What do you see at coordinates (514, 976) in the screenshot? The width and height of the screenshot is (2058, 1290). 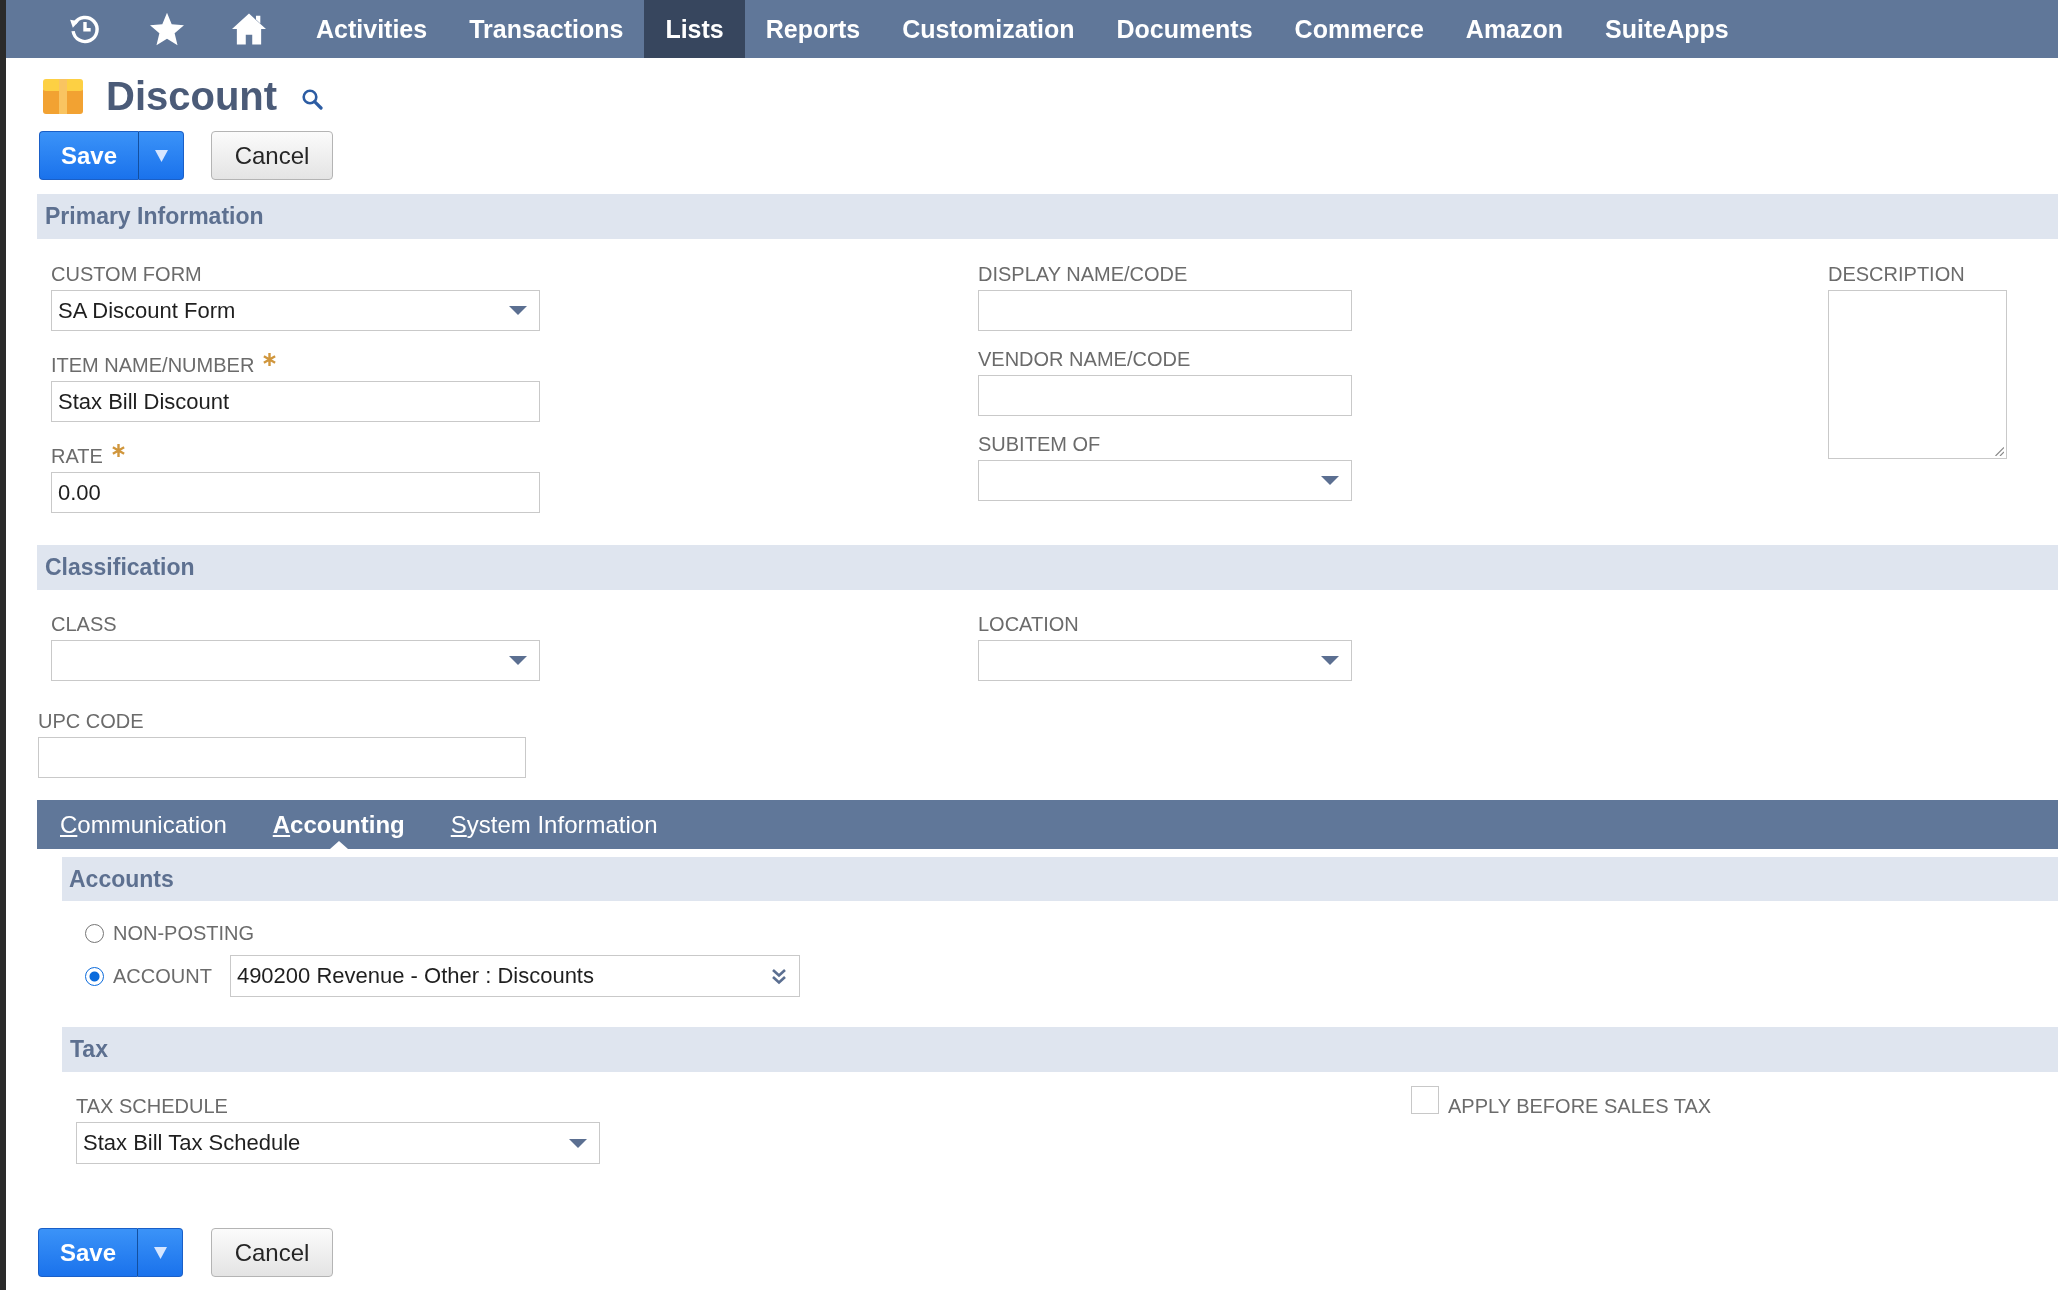 I see `account-dropdown-field: 490200 Revenue - Other : Discounts` at bounding box center [514, 976].